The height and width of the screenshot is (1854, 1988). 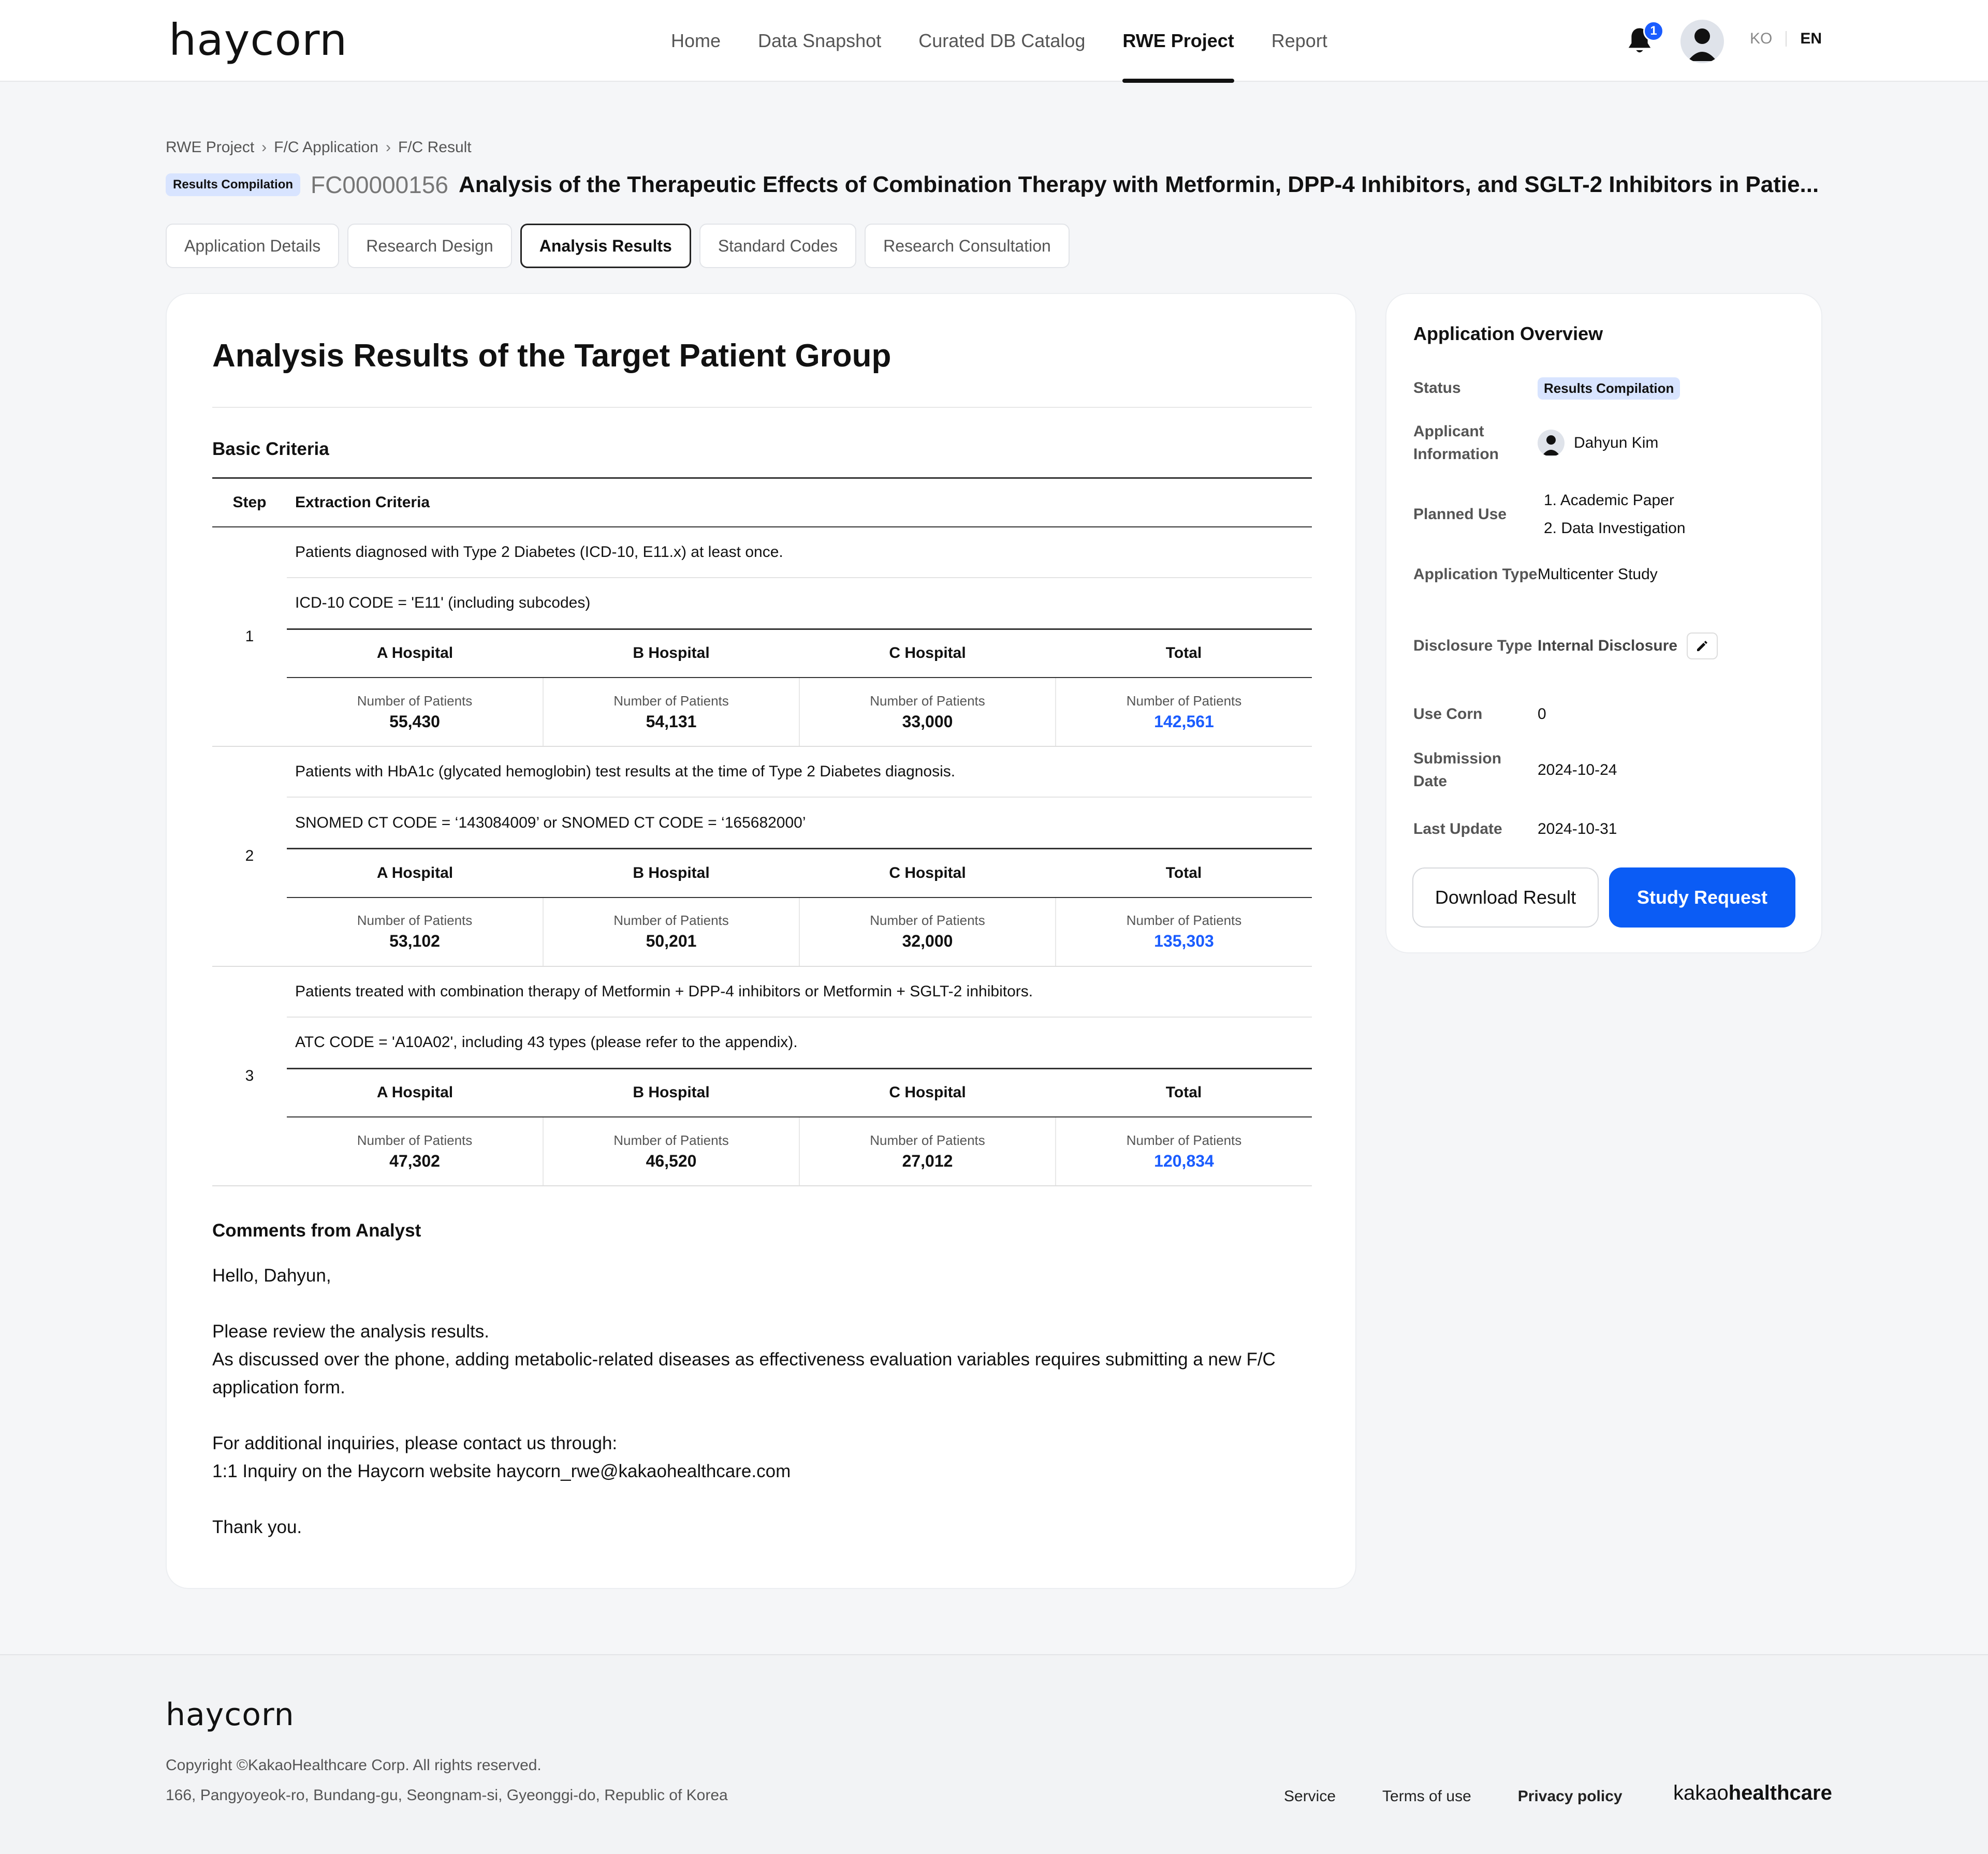 I want to click on total-value: 120,834, so click(x=1184, y=1160).